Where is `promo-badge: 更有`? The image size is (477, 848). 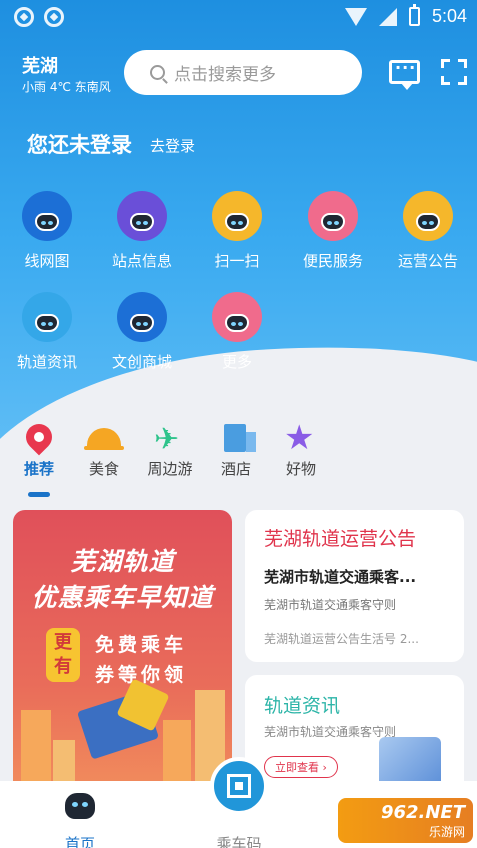
promo-badge: 更有 is located at coordinates (63, 655).